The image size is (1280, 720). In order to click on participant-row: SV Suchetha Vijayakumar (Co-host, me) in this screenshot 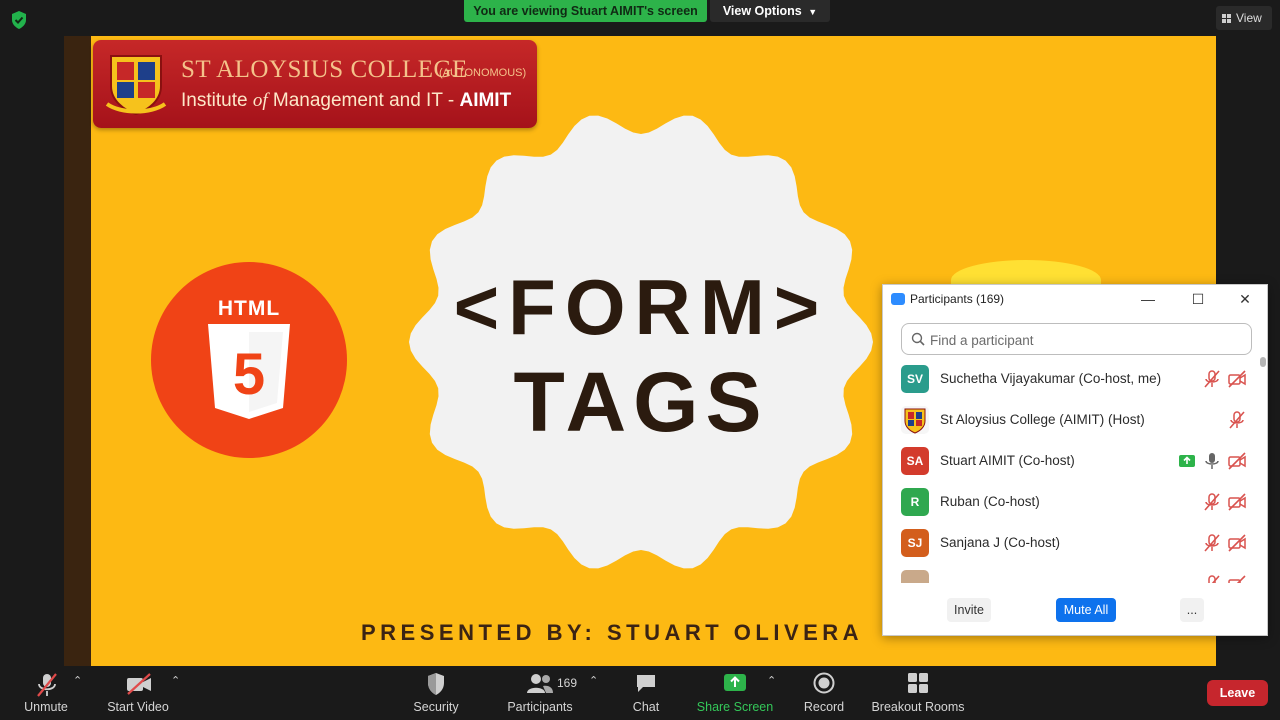, I will do `click(1070, 379)`.